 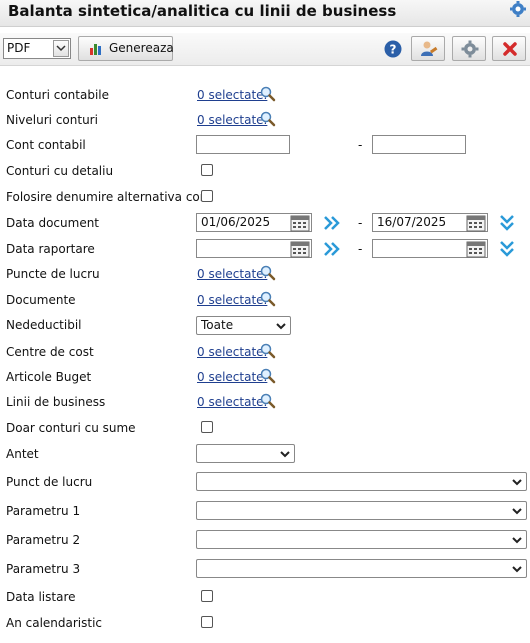 I want to click on centre-de-cost-link: 0 selectate., so click(x=232, y=352).